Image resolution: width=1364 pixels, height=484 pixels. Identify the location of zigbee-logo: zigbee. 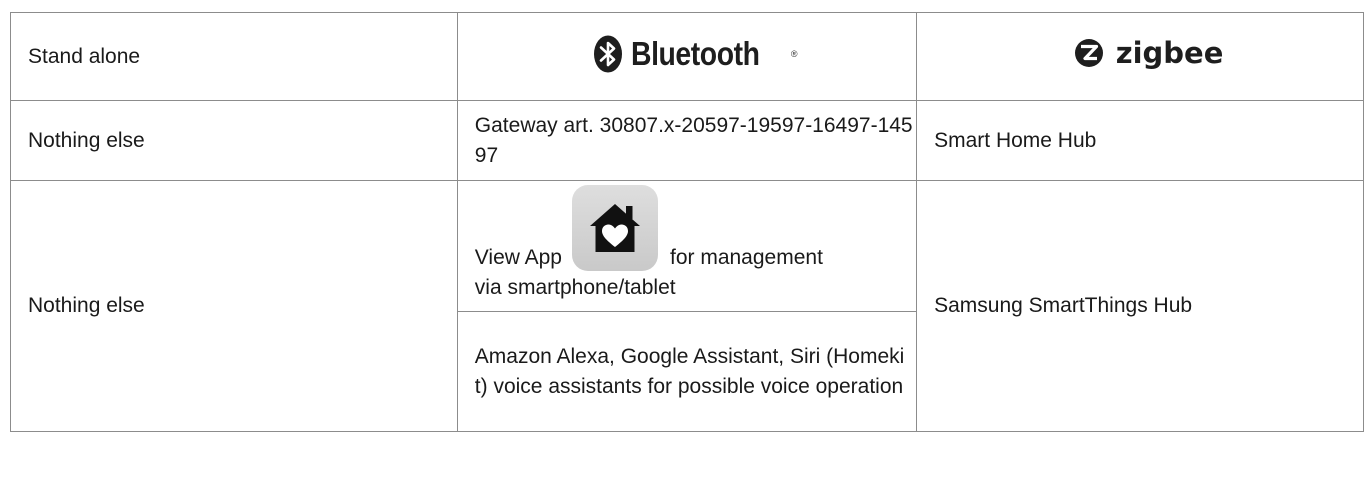
(1149, 53).